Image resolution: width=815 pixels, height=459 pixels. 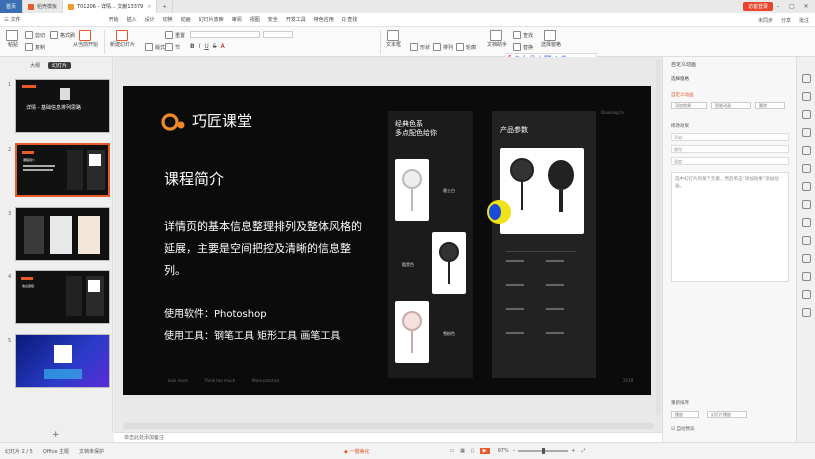 What do you see at coordinates (757, 6) in the screenshot?
I see `login-button: 访客登录` at bounding box center [757, 6].